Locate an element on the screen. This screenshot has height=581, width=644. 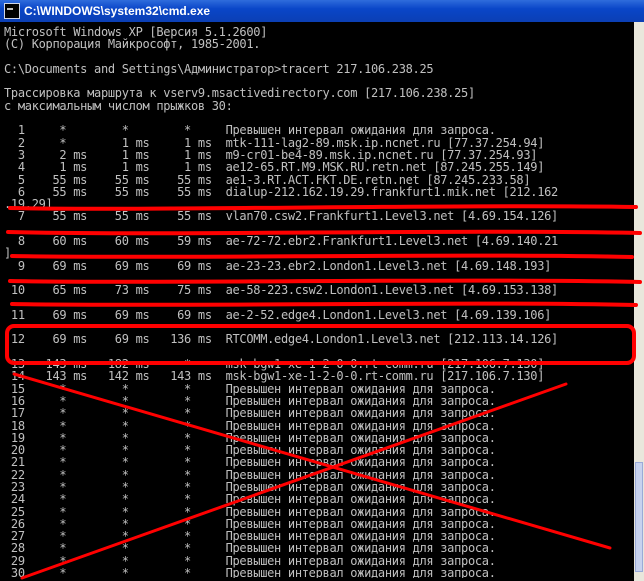
console-line: с максимальным числом прыжков 30: is located at coordinates (118, 105).